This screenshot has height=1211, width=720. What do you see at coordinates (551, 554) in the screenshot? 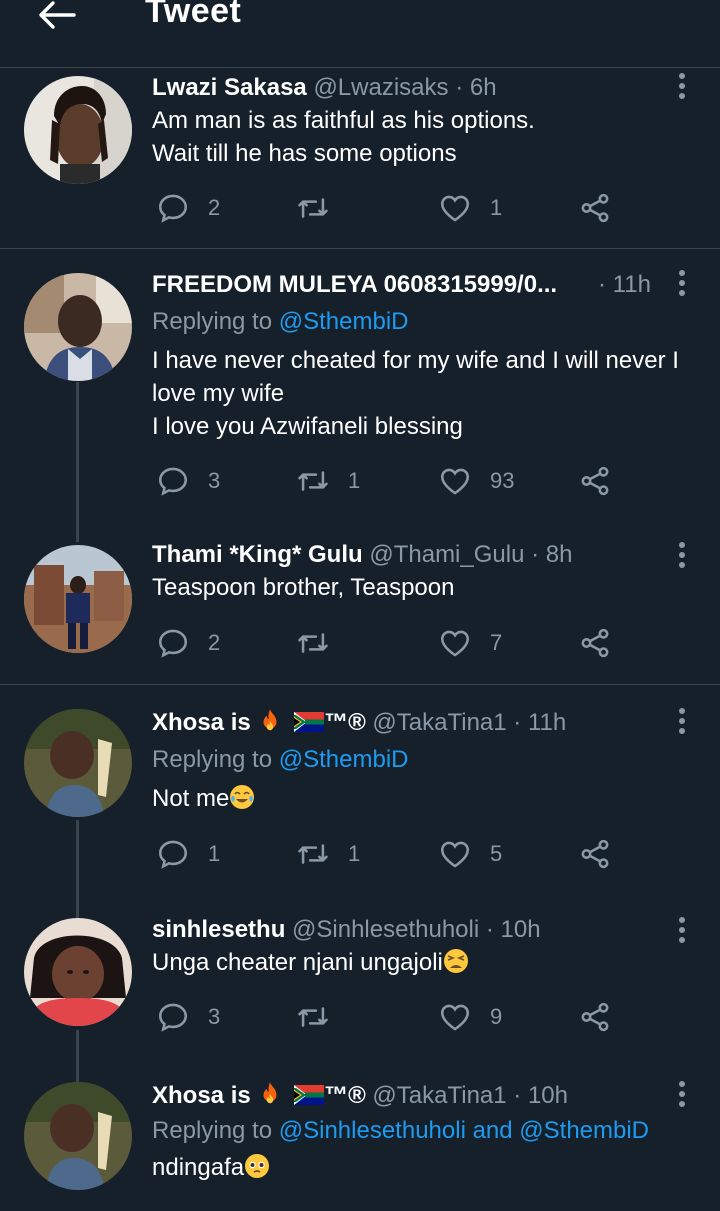
I see `timestamp: · 8h` at bounding box center [551, 554].